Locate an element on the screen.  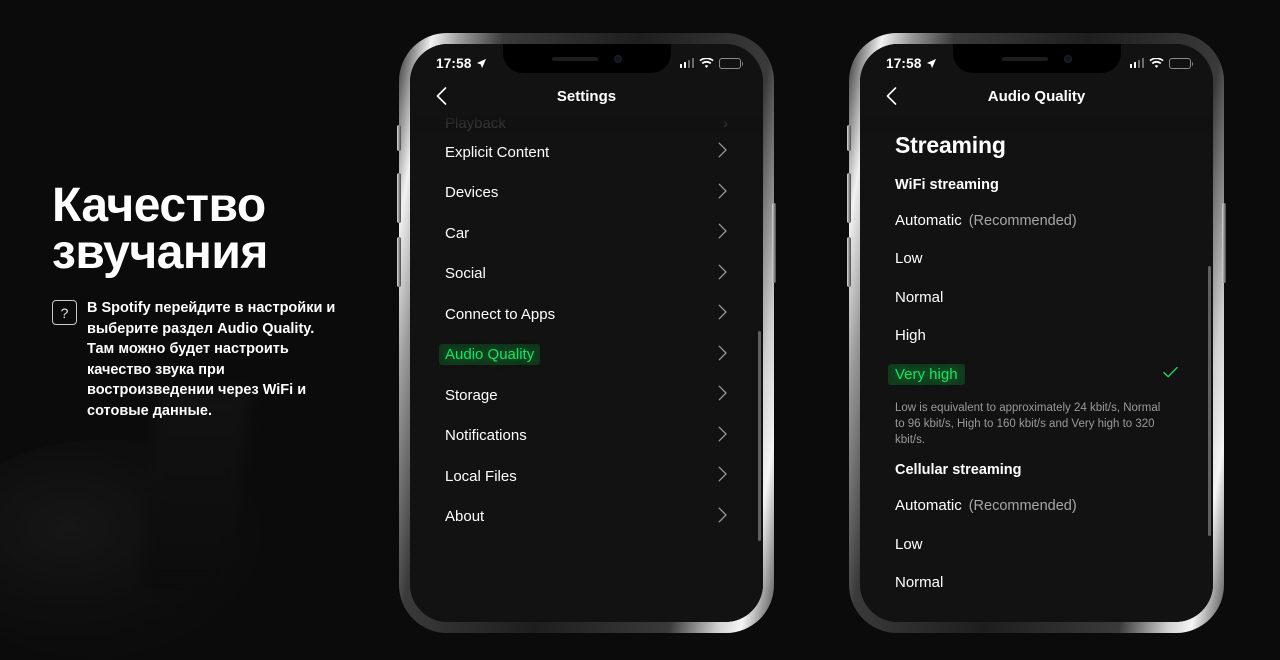
settings-row-label: Social is located at coordinates (465, 274).